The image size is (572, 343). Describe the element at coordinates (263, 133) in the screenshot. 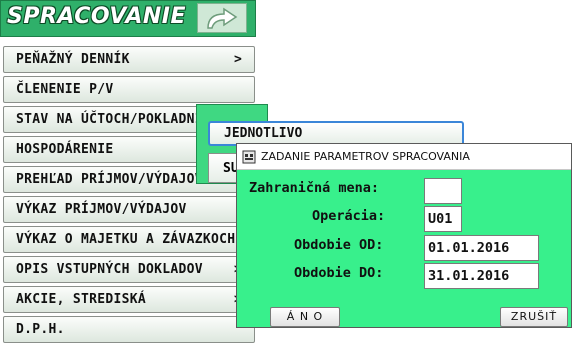

I see `submenu-item-label: JEDNOTLIVO` at that location.